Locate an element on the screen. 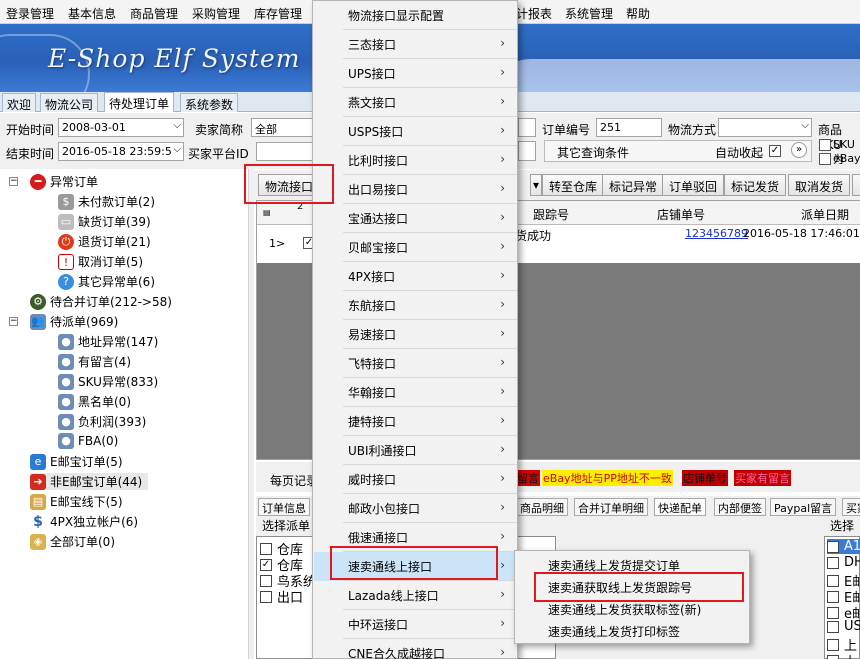 This screenshot has width=860, height=659. menu-login: 登录管理 is located at coordinates (30, 13).